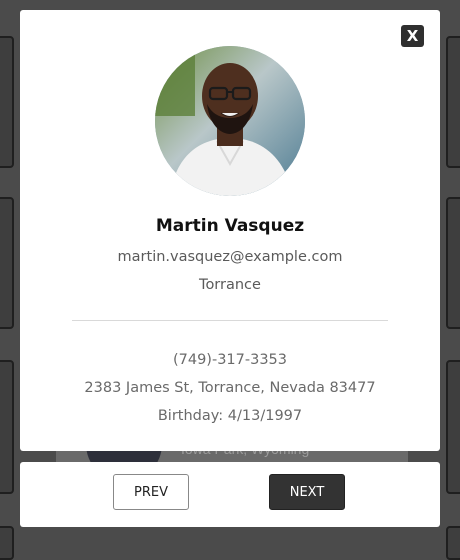  Describe the element at coordinates (230, 360) in the screenshot. I see `user-phone: (749)-317-3353` at that location.